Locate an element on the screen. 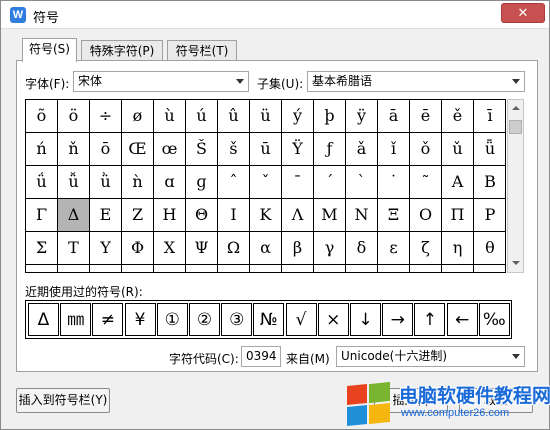 The image size is (550, 430). symbol-cell: ǹ is located at coordinates (138, 182).